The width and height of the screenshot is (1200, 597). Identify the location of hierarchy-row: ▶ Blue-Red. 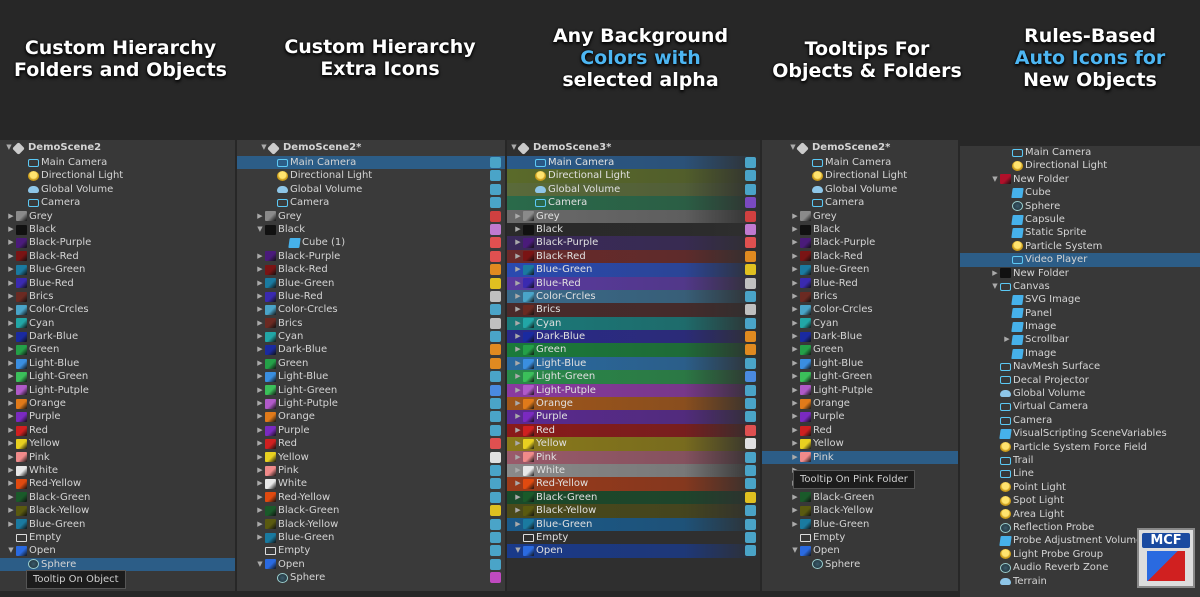
(117, 283).